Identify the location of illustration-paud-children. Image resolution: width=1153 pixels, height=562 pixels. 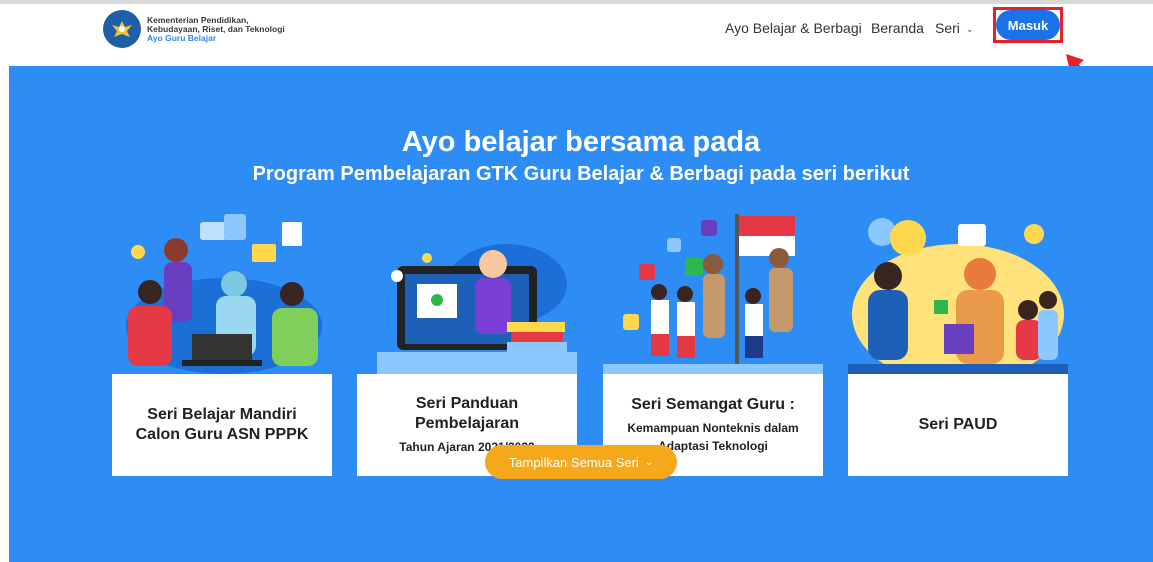
(958, 296).